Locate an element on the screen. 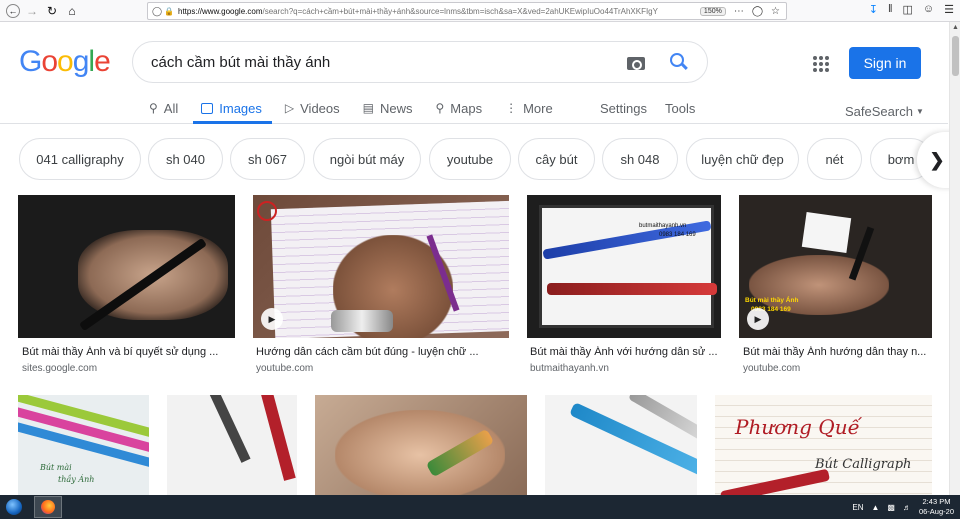  firefox-taskbar-button is located at coordinates (48, 507).